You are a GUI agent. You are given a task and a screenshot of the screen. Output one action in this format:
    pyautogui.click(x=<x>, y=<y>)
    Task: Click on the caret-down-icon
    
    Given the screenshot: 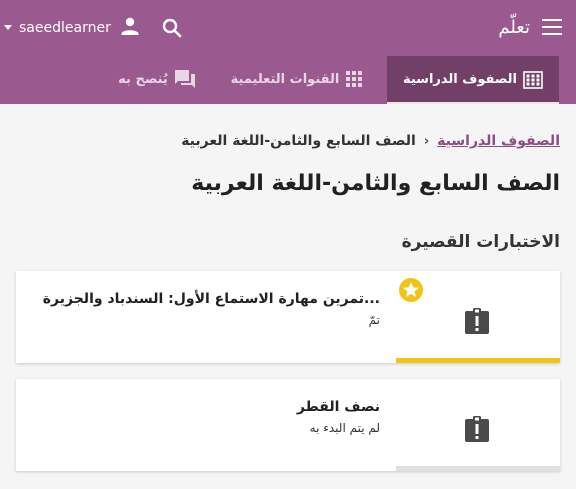 What is the action you would take?
    pyautogui.click(x=8, y=27)
    